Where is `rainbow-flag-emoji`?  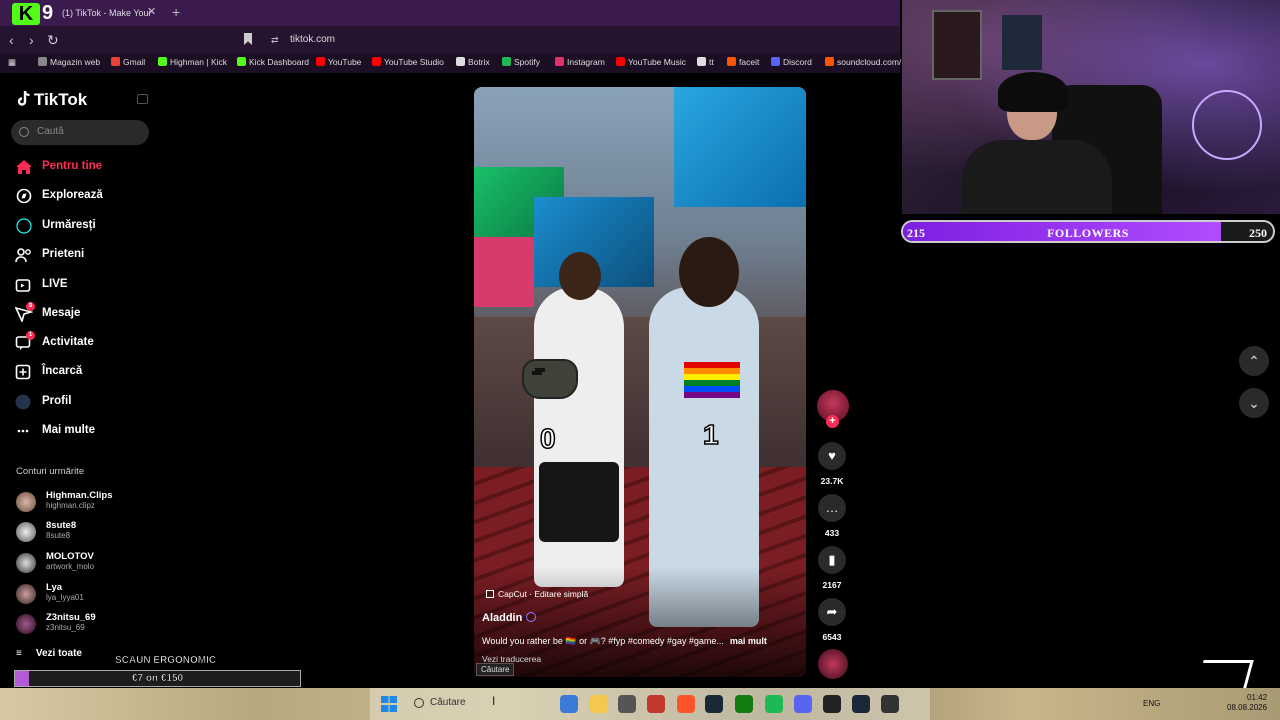 rainbow-flag-emoji is located at coordinates (712, 380).